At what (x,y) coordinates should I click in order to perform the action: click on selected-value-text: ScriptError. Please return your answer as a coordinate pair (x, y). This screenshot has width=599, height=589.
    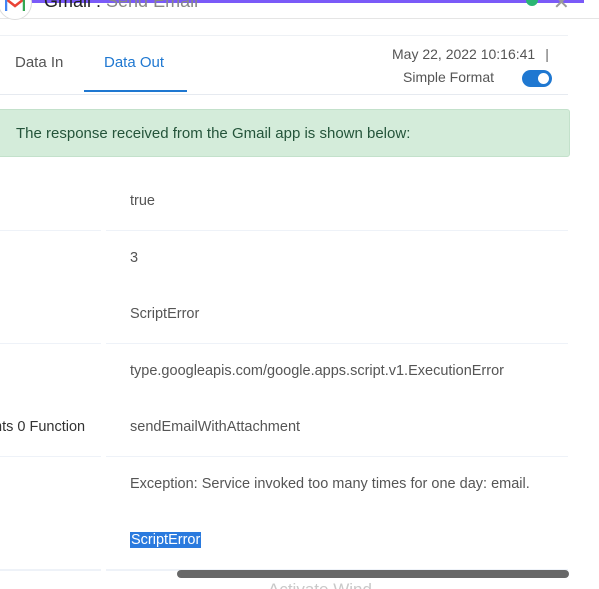
    Looking at the image, I should click on (166, 540).